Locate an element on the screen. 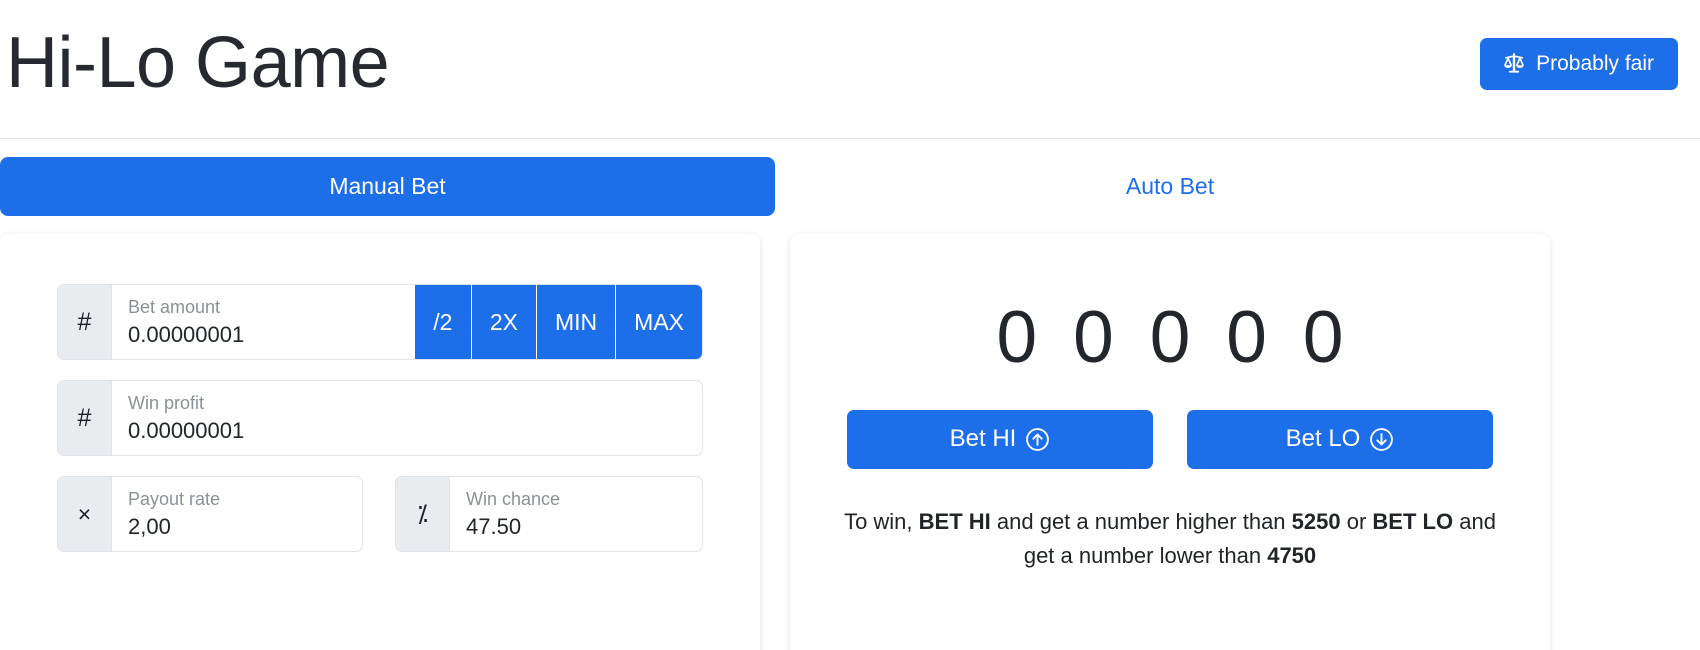  bet-hi-label: Bet HI is located at coordinates (983, 439).